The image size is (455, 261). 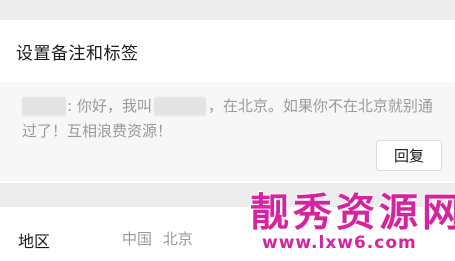 What do you see at coordinates (352, 213) in the screenshot?
I see `watermark-logo: 靓秀资源网` at bounding box center [352, 213].